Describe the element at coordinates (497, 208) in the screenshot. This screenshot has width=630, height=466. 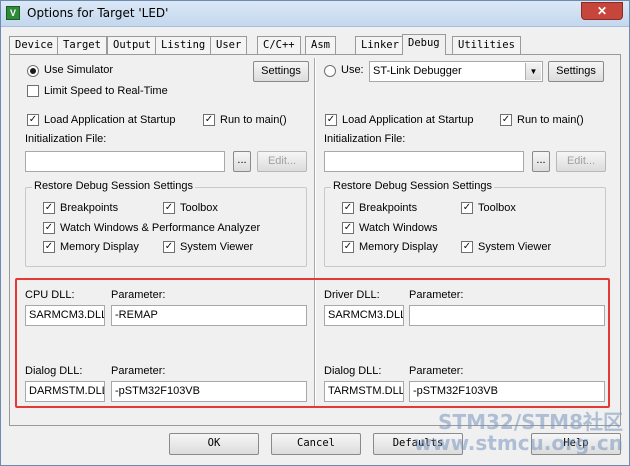
I see `toolbox-label-right: Toolbox` at that location.